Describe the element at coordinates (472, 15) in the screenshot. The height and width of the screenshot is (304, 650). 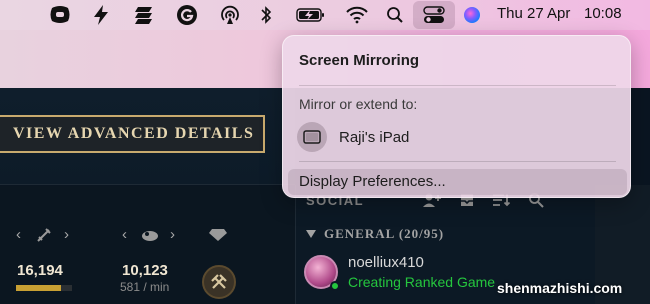
I see `siri-icon` at that location.